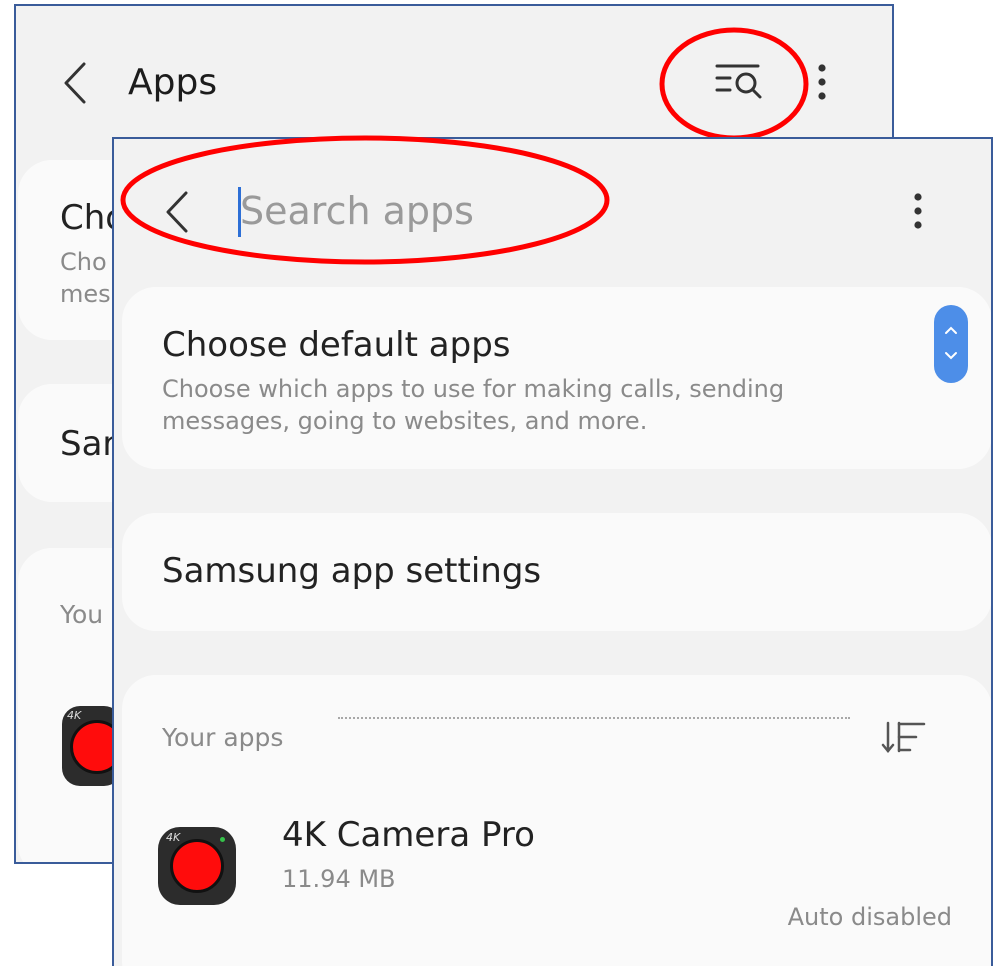 Image resolution: width=994 pixels, height=966 pixels. What do you see at coordinates (365, 200) in the screenshot?
I see `annotation-ellipse` at bounding box center [365, 200].